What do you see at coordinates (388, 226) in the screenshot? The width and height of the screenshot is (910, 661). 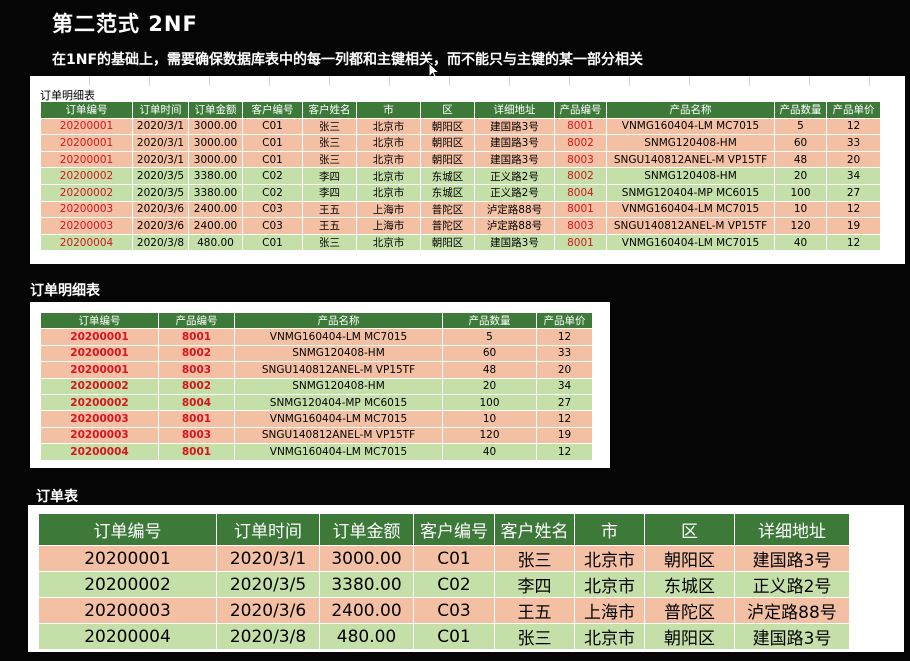 I see `table-cell: 上海市` at bounding box center [388, 226].